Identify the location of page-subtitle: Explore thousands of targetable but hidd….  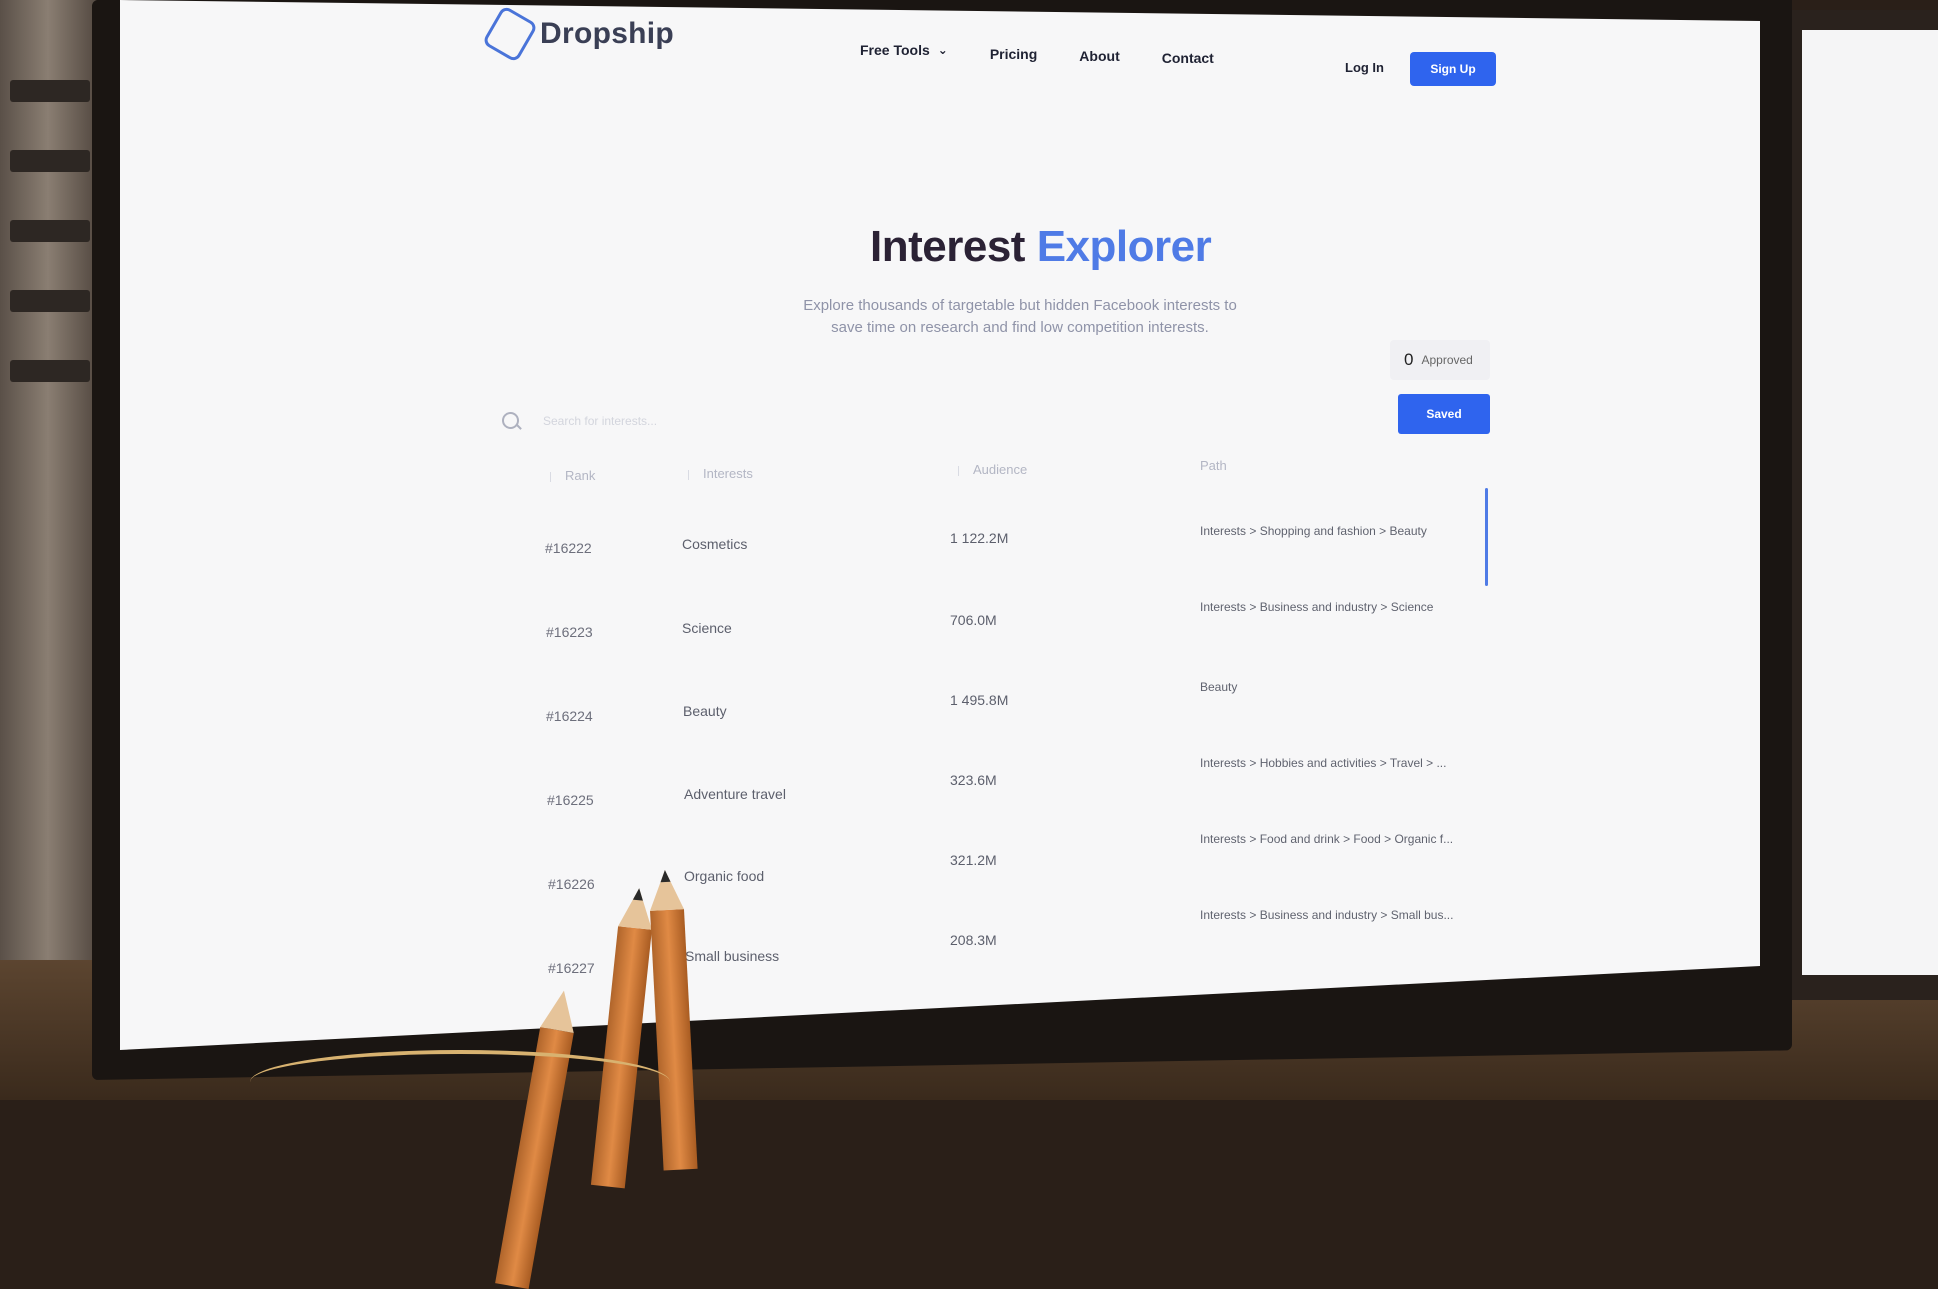
(1020, 317).